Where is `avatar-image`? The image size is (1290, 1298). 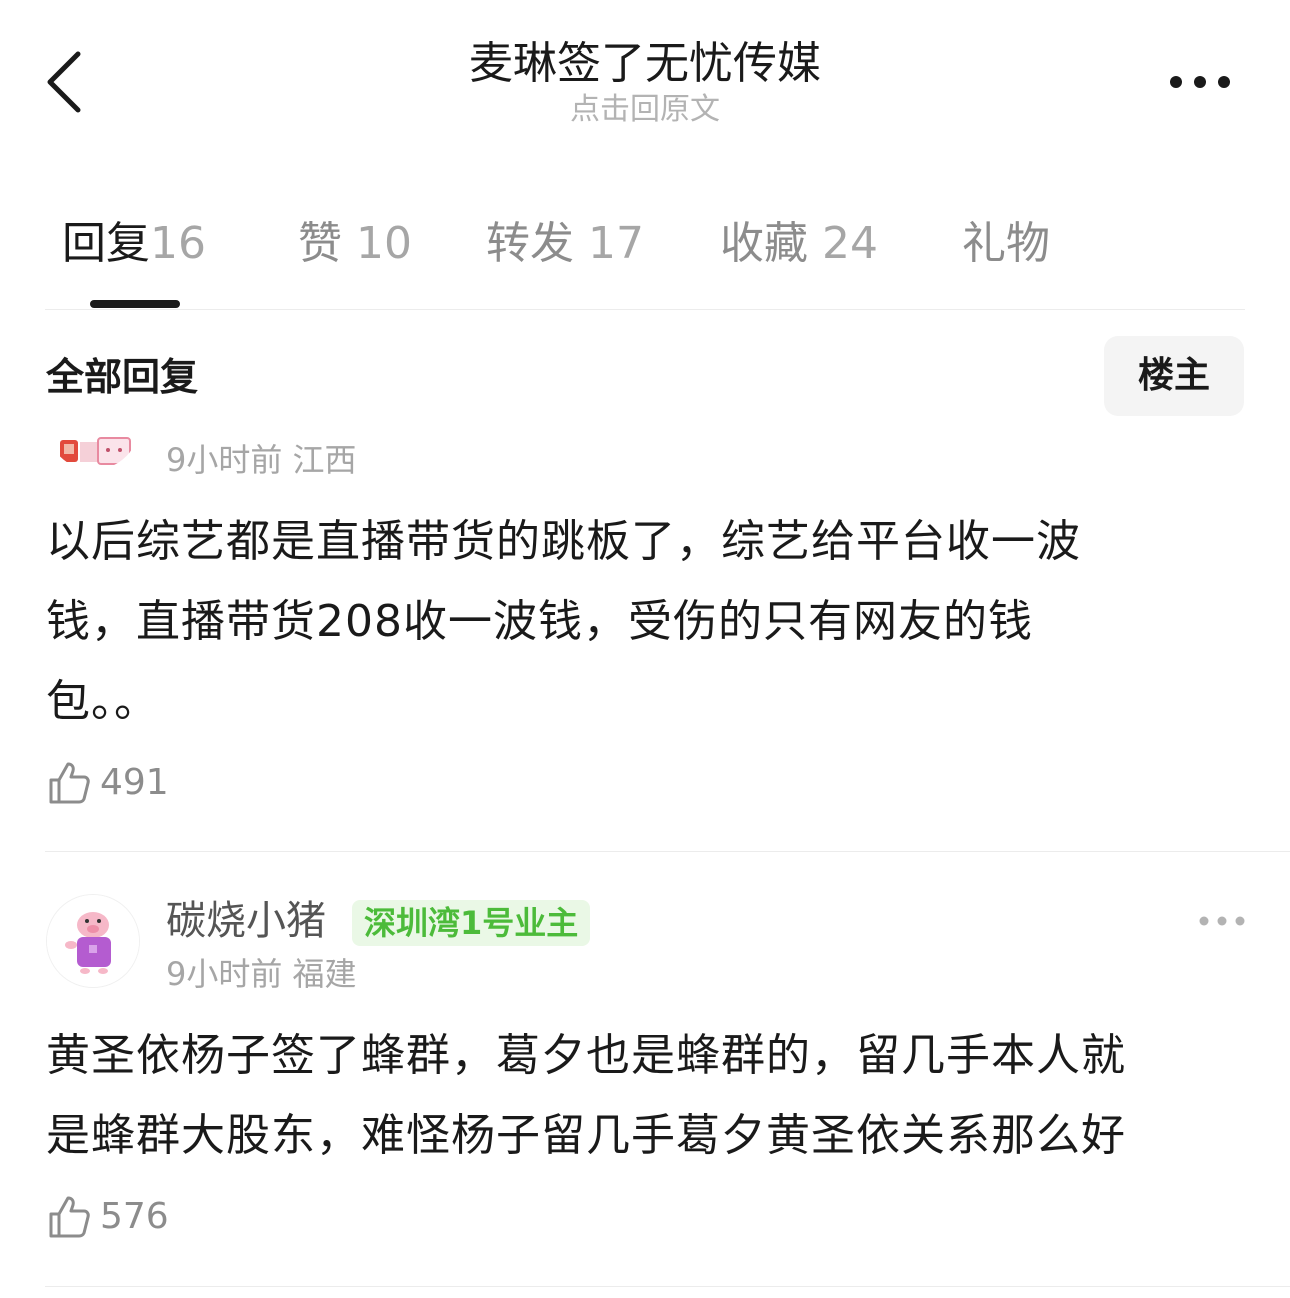 avatar-image is located at coordinates (93, 445).